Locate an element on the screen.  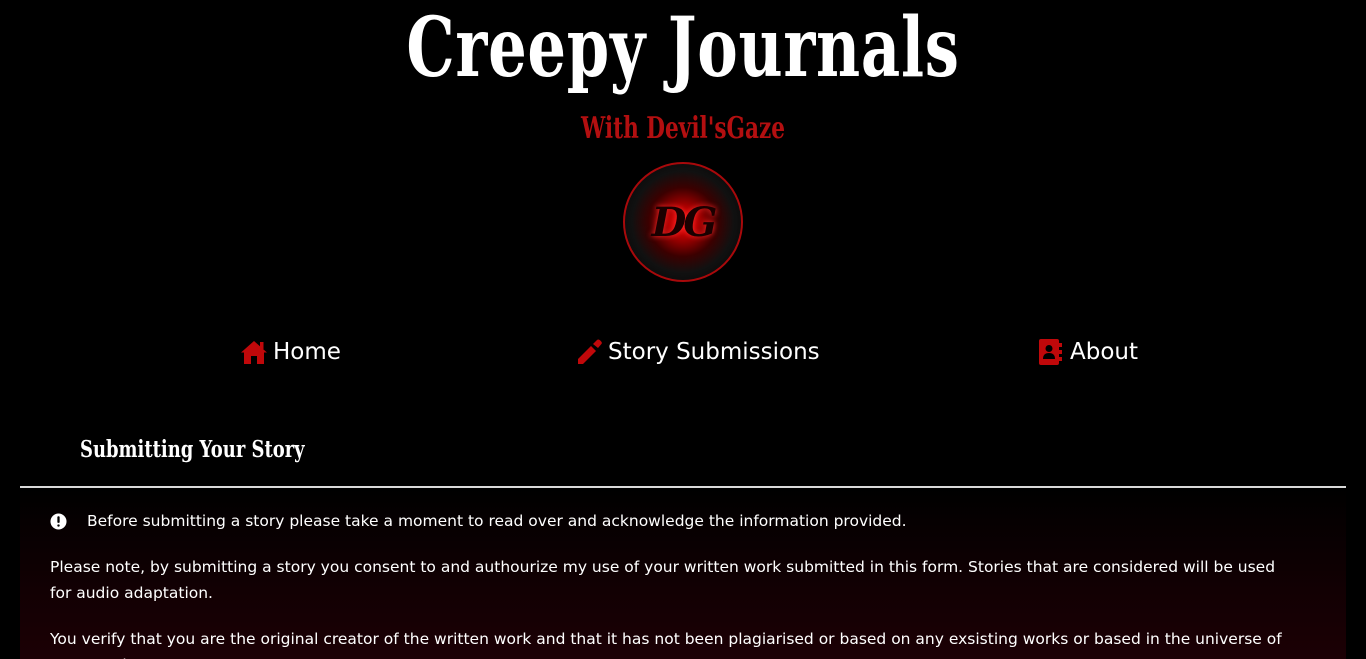
nav-item-home: Home is located at coordinates (290, 352).